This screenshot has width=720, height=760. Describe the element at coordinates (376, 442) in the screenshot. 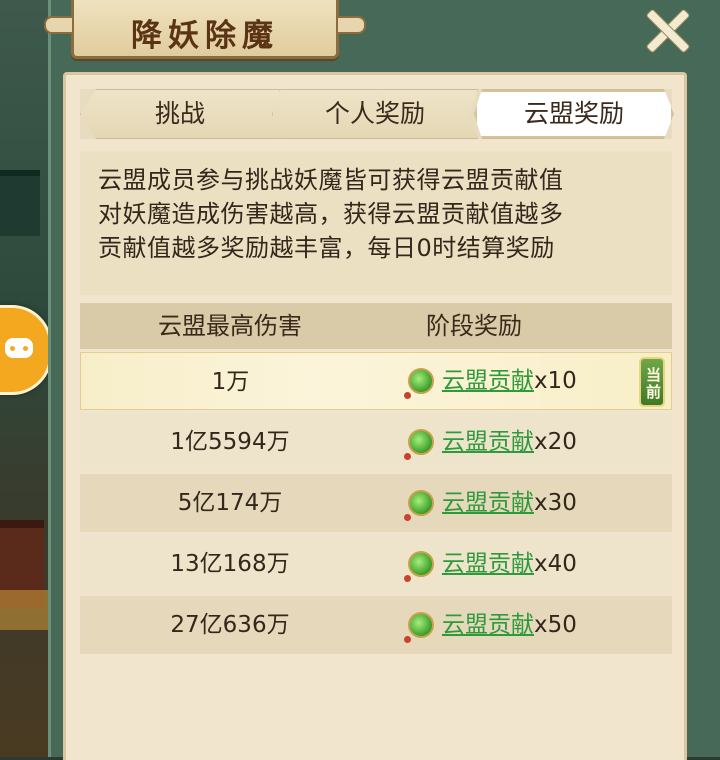

I see `table-row: 1亿5594万 云盟贡献 x20` at that location.